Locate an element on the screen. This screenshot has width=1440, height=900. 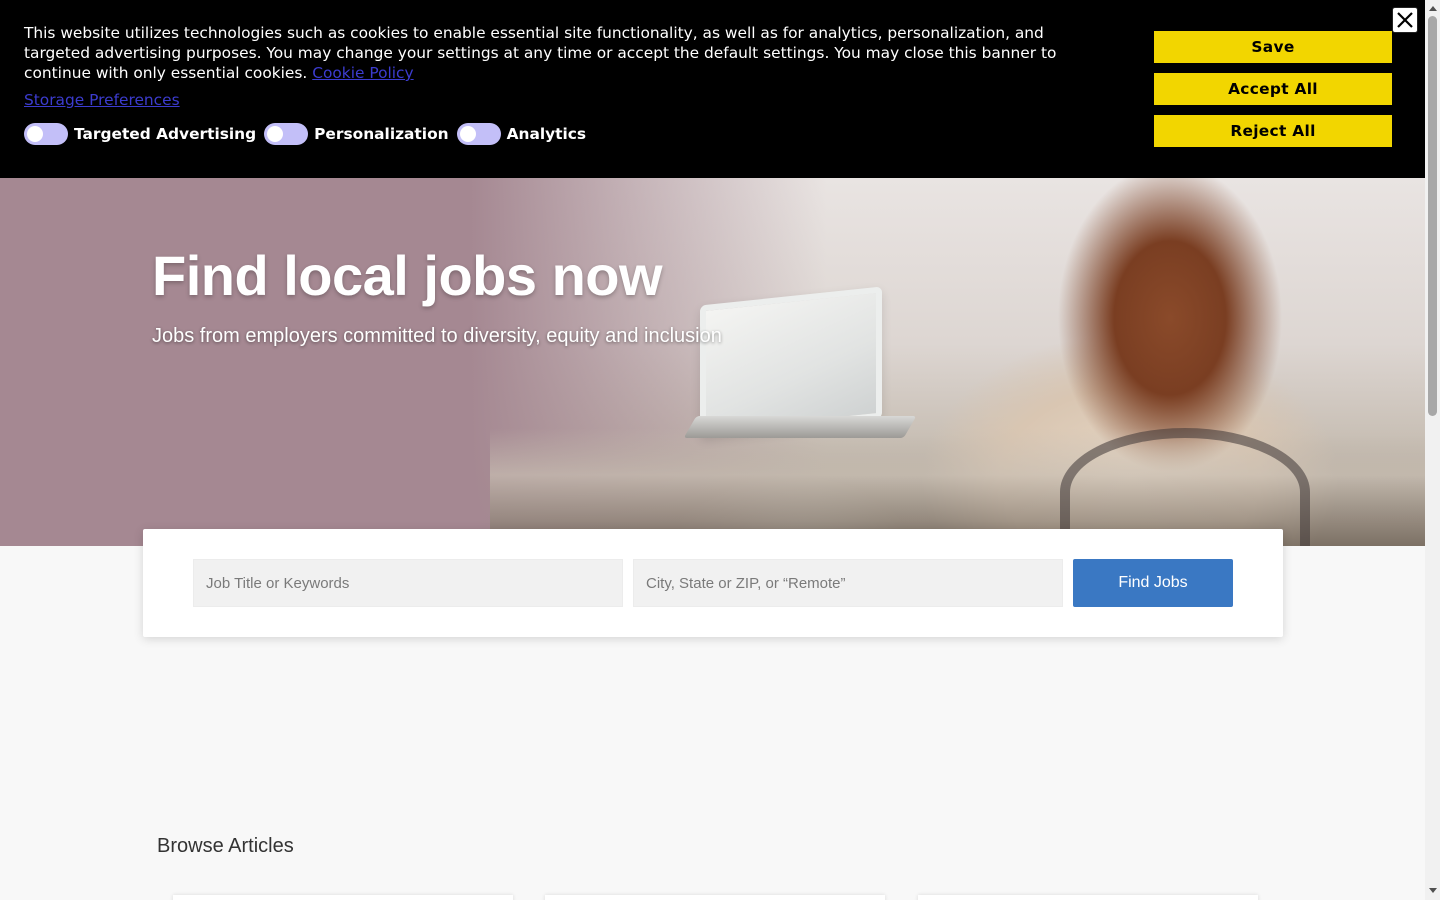
accept-all-button: Accept All is located at coordinates (1273, 89).